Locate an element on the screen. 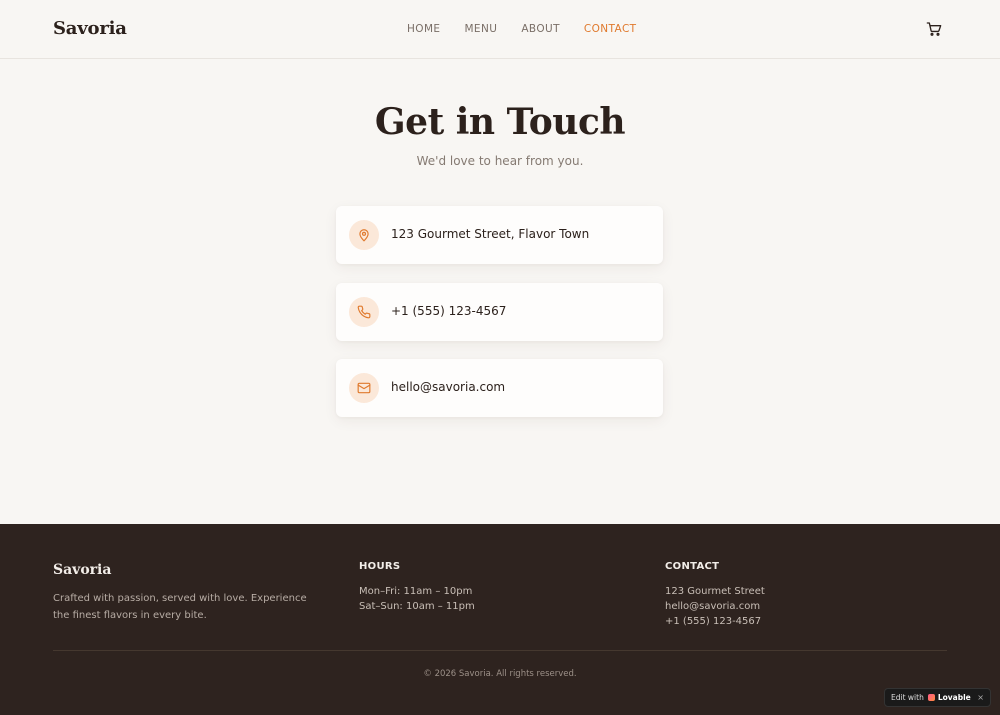 The image size is (1000, 715). hours-heading: HOURS is located at coordinates (380, 566).